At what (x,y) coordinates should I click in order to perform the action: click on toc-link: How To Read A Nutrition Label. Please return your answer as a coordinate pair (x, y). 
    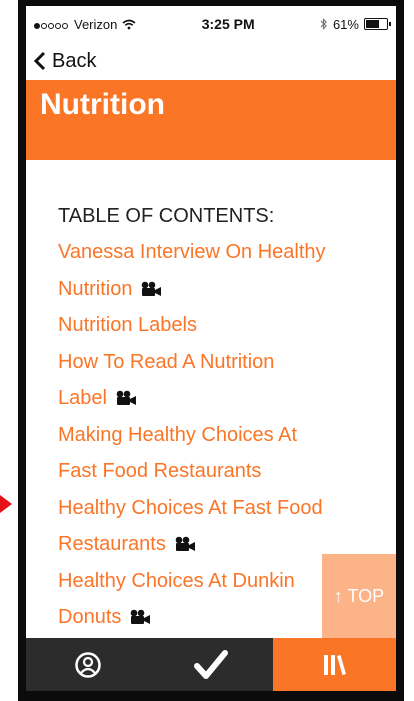
    Looking at the image, I should click on (227, 380).